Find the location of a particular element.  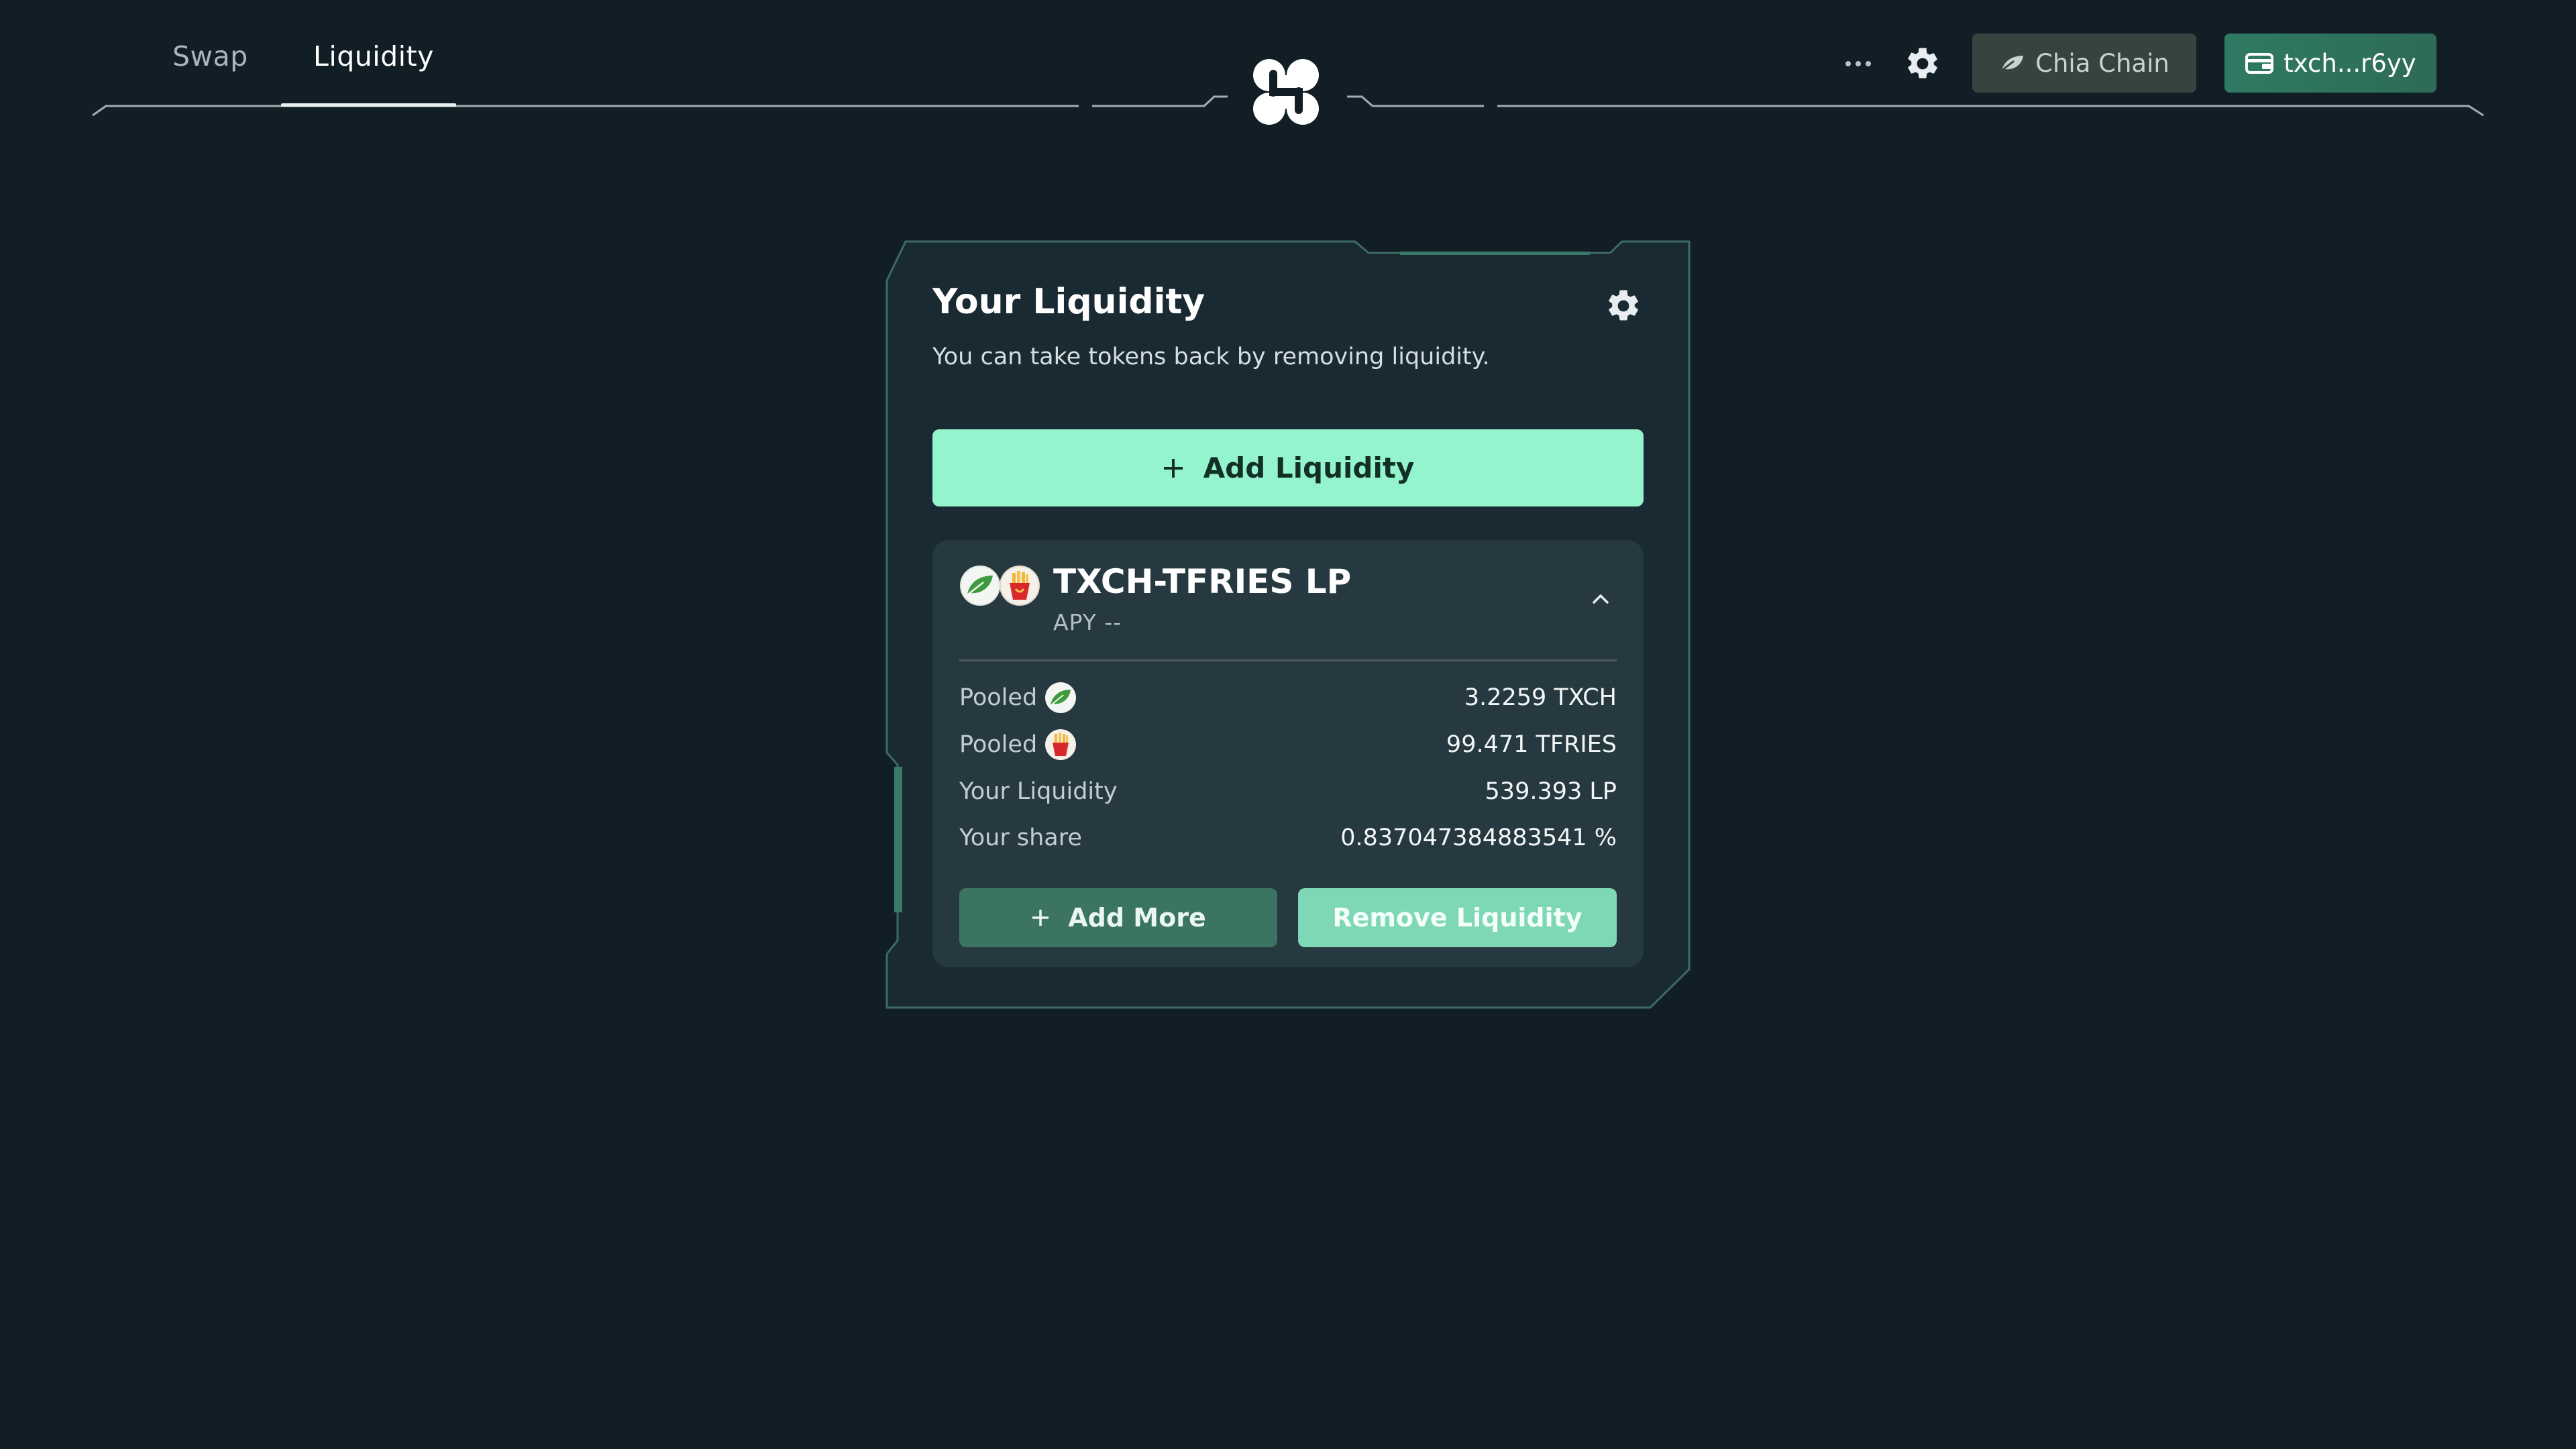

pool-apy: APY -- is located at coordinates (1087, 622).